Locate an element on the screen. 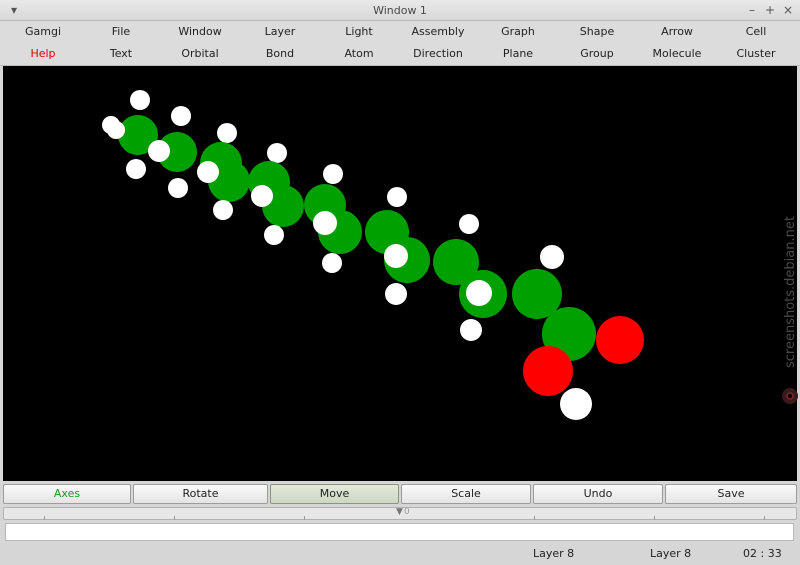 The image size is (800, 565). menu-window: Window is located at coordinates (200, 31).